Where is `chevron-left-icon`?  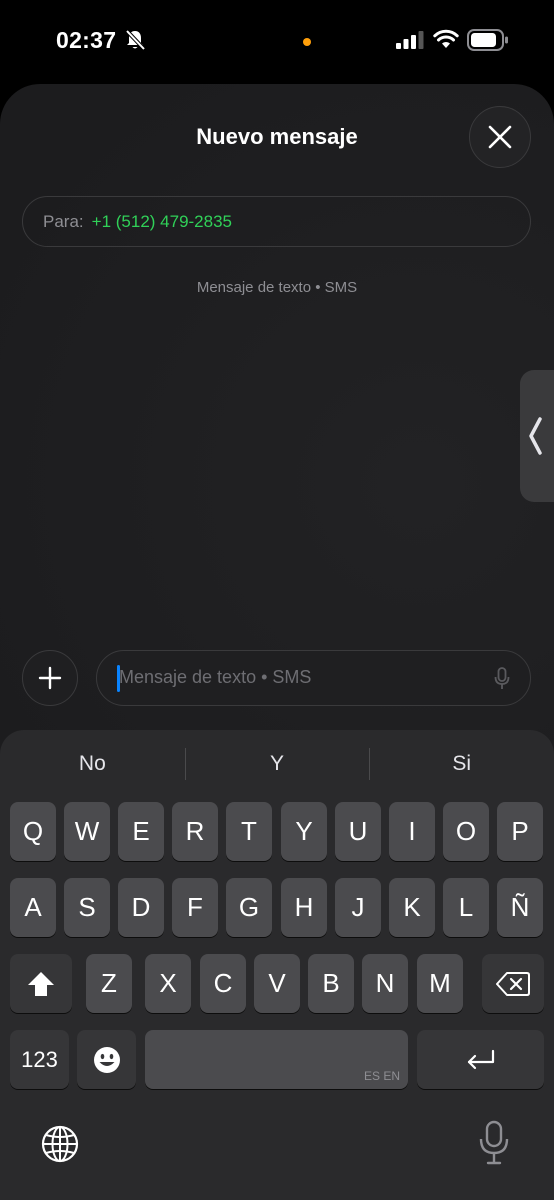
chevron-left-icon is located at coordinates (535, 436).